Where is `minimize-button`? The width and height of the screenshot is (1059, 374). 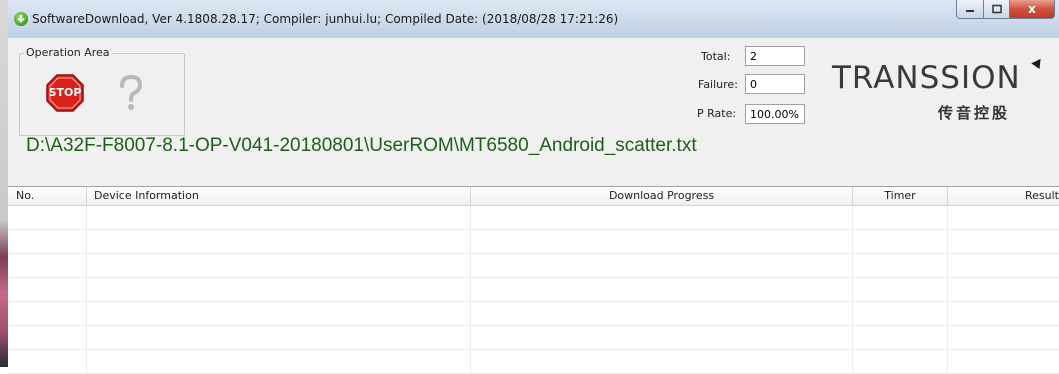
minimize-button is located at coordinates (970, 9).